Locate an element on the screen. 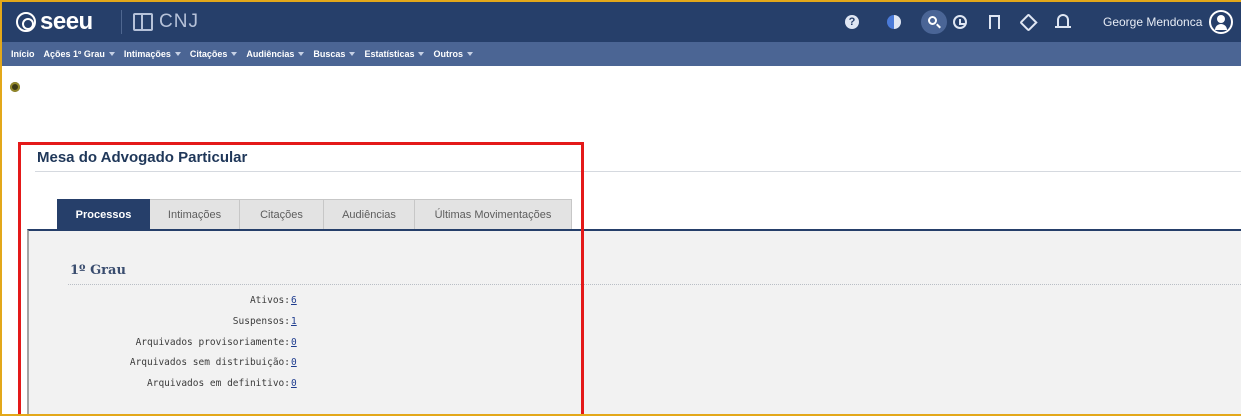 The height and width of the screenshot is (416, 1241). cnj-logo-text: CNJ is located at coordinates (179, 21).